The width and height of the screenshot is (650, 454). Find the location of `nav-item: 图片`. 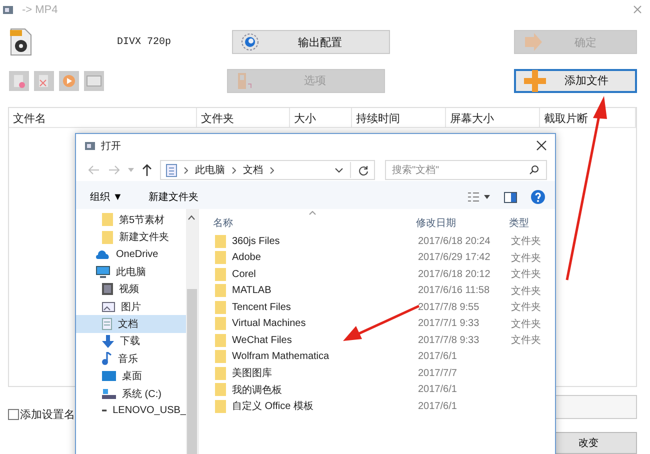

nav-item: 图片 is located at coordinates (131, 307).